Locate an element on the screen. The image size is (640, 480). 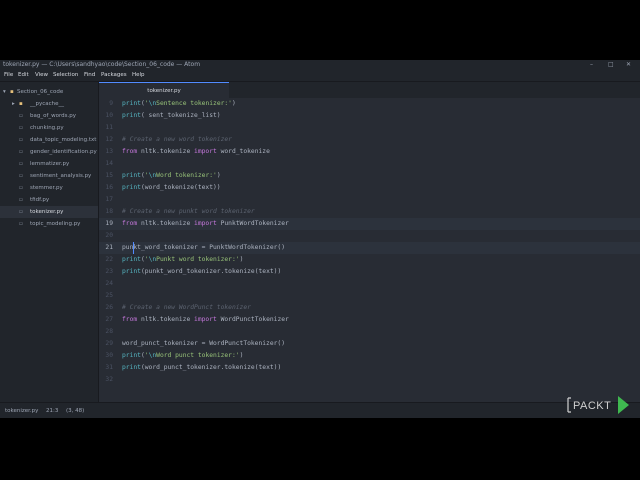
code-line: 18 # Create a new punkt word tokenizer is located at coordinates (369, 212).